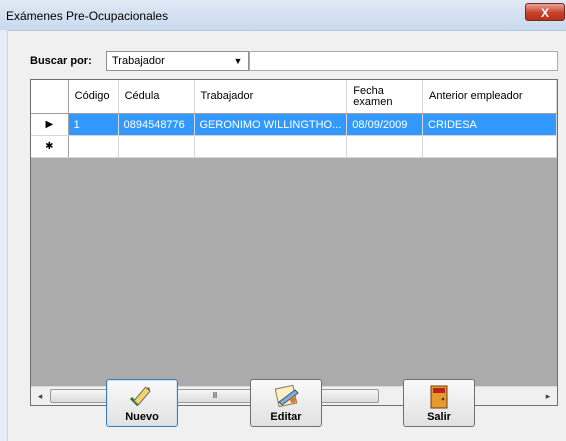 This screenshot has height=441, width=566. Describe the element at coordinates (156, 97) in the screenshot. I see `column-header-cedula: Cédula` at that location.